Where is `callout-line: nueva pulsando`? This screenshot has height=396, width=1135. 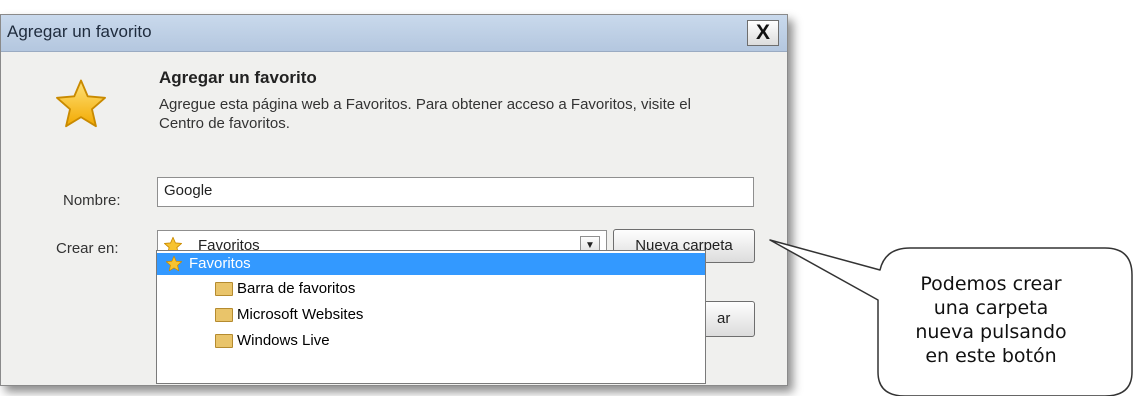 callout-line: nueva pulsando is located at coordinates (991, 332).